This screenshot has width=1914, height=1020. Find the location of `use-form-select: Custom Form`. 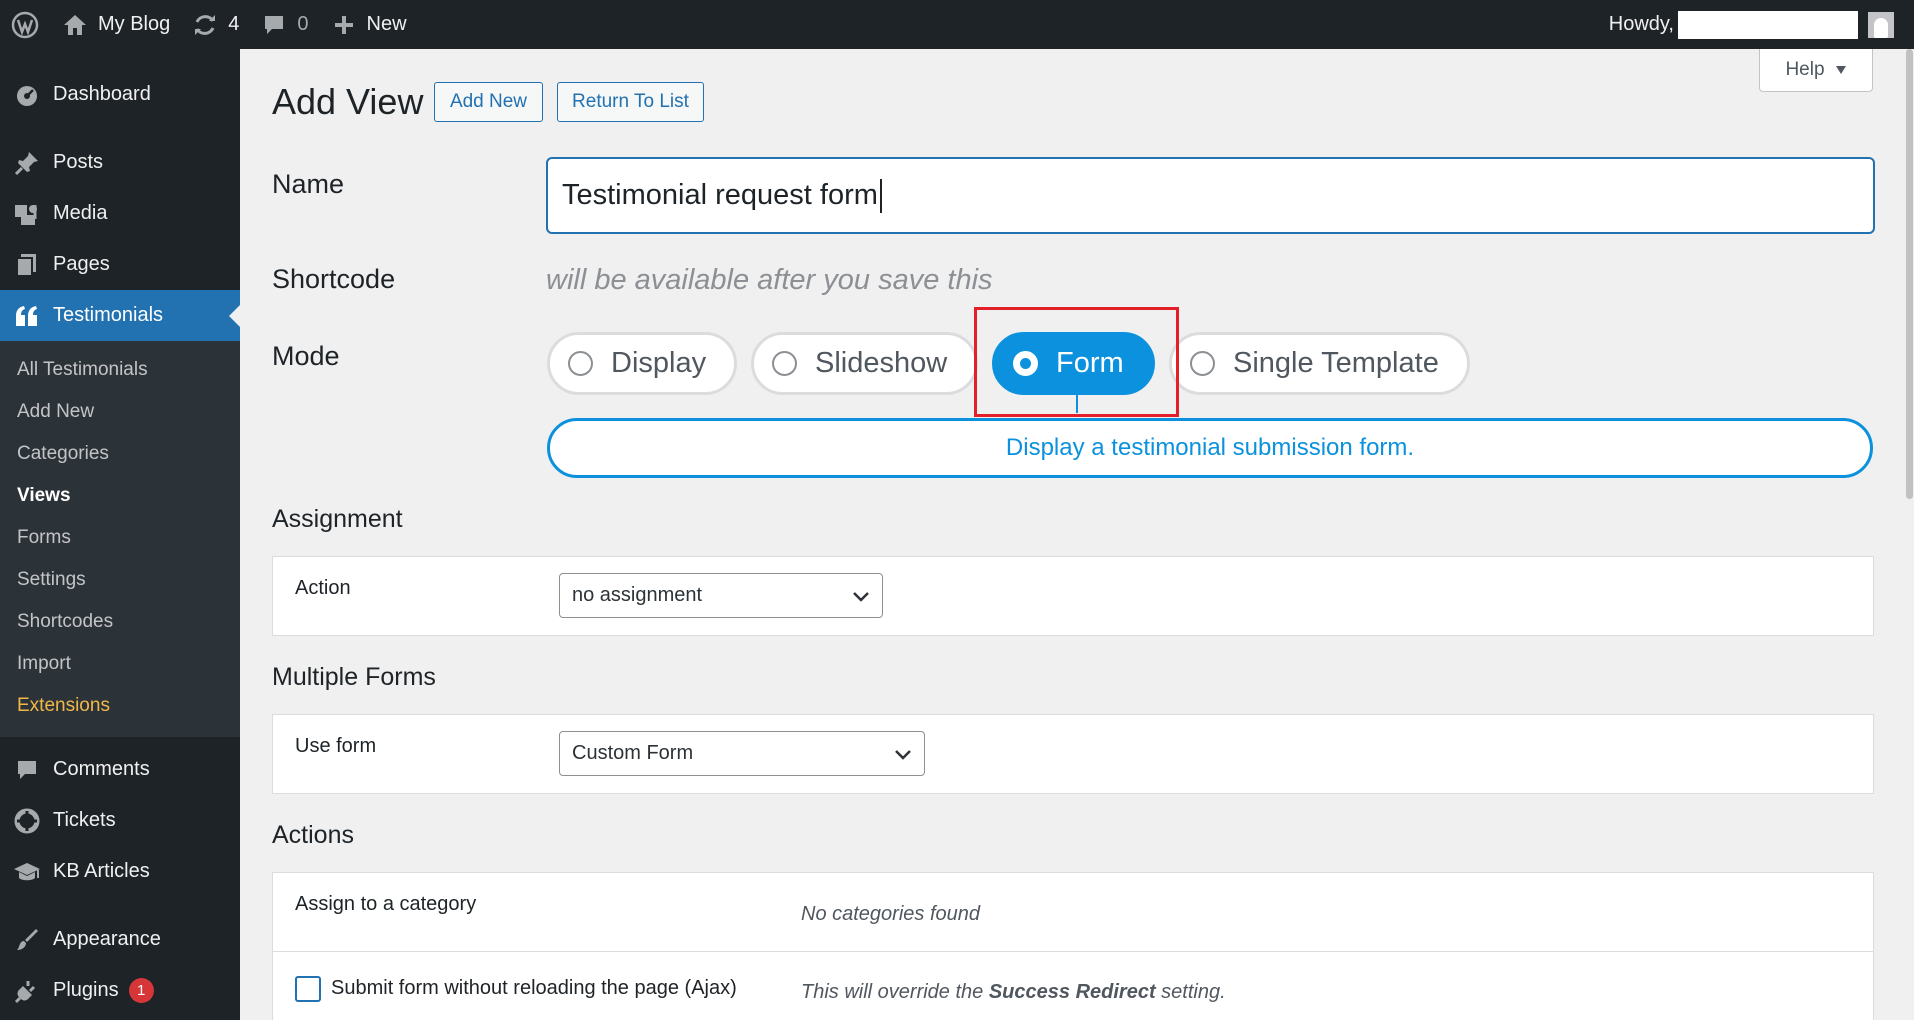

use-form-select: Custom Form is located at coordinates (742, 753).